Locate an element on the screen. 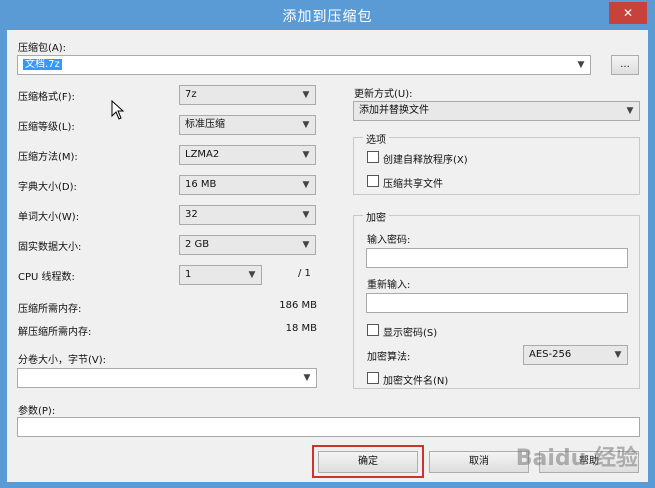 Image resolution: width=655 pixels, height=488 pixels. solid-label: 固实数据大小: is located at coordinates (50, 247).